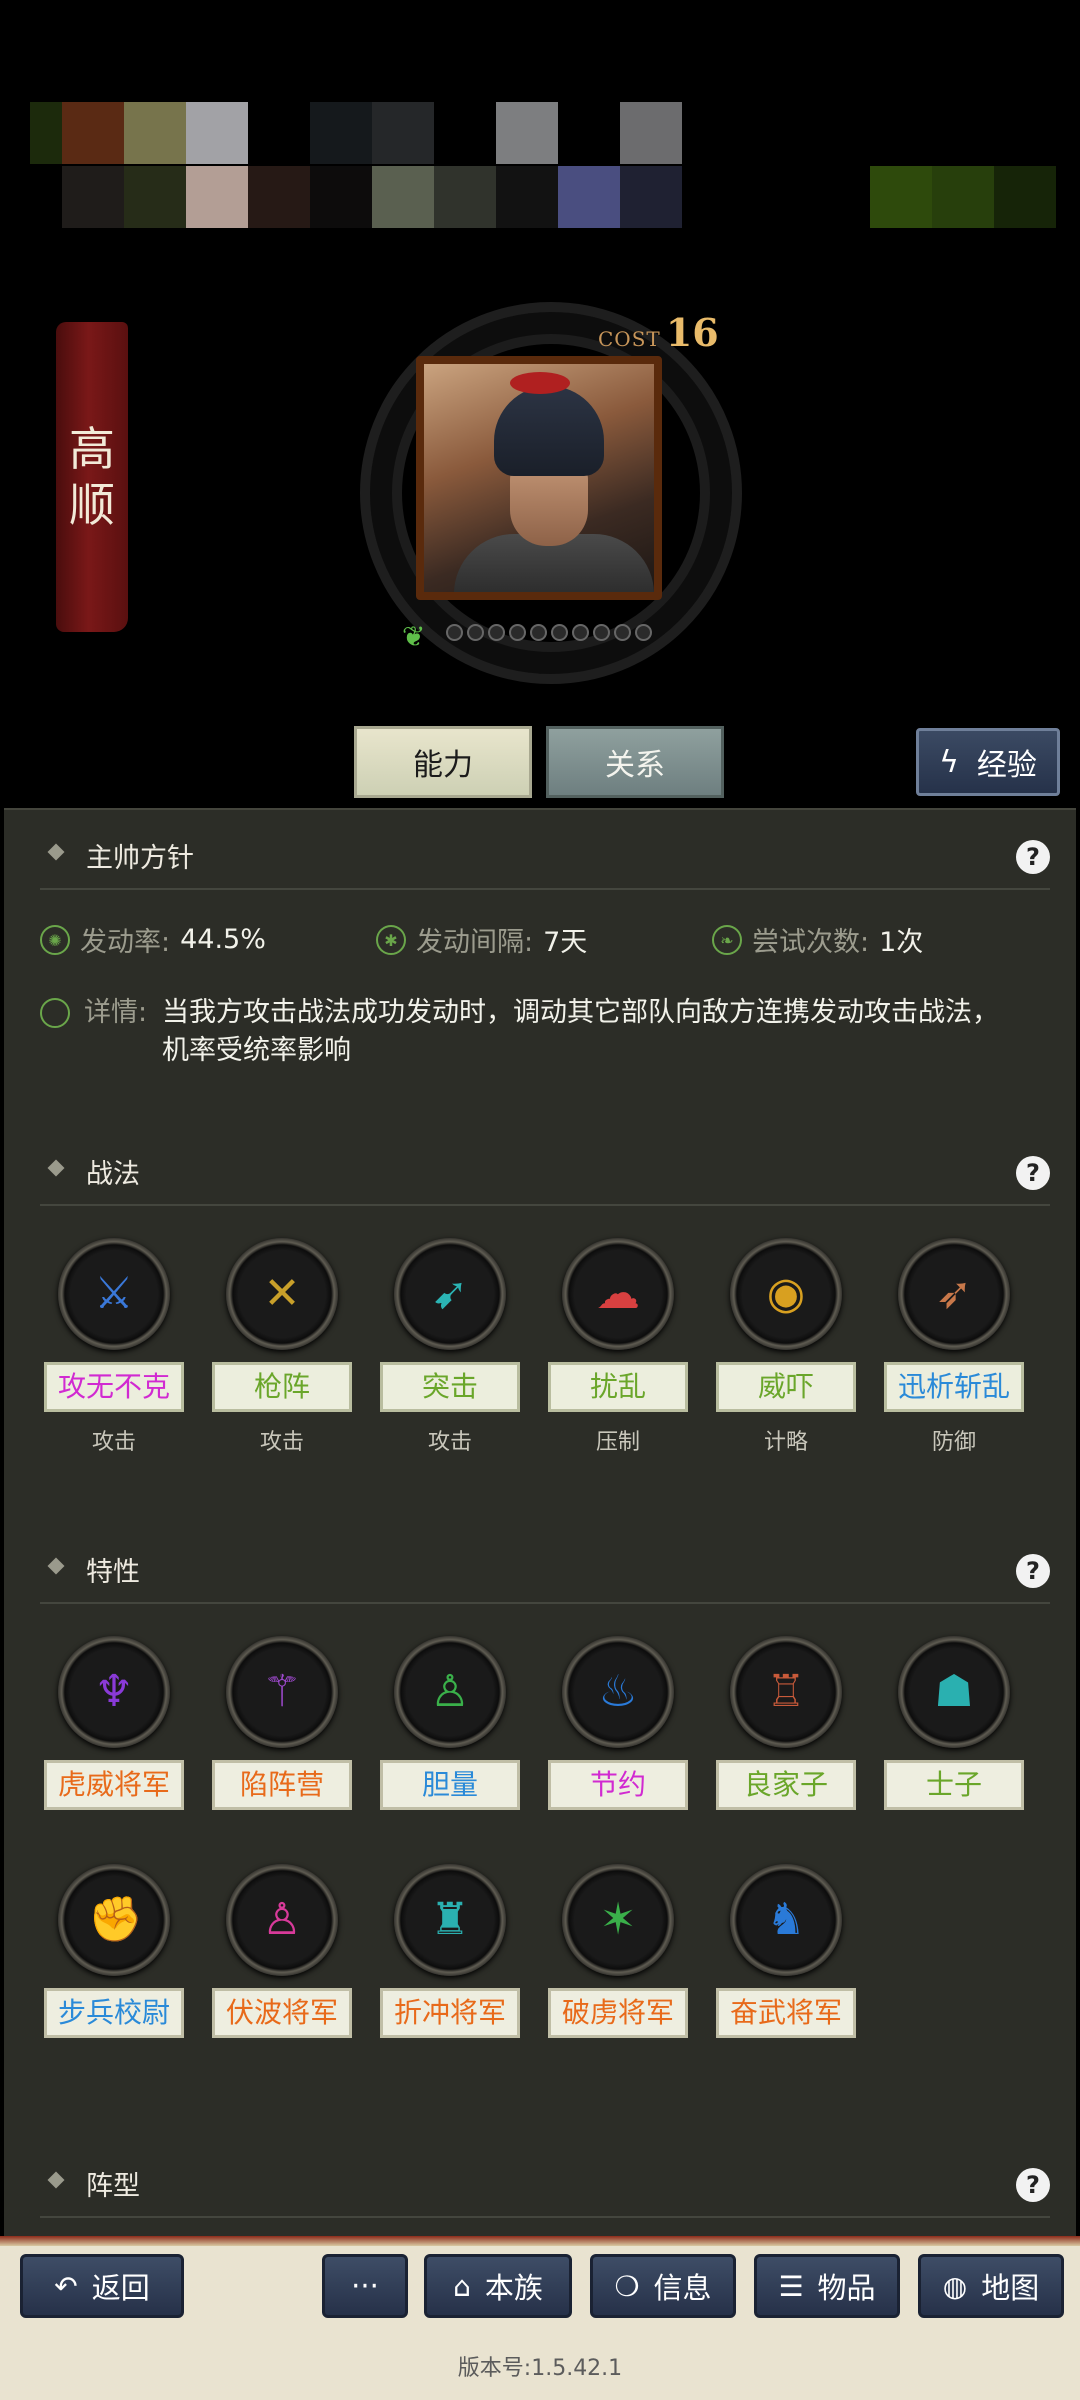  I want to click on tactic-category: 计略, so click(785, 1442).